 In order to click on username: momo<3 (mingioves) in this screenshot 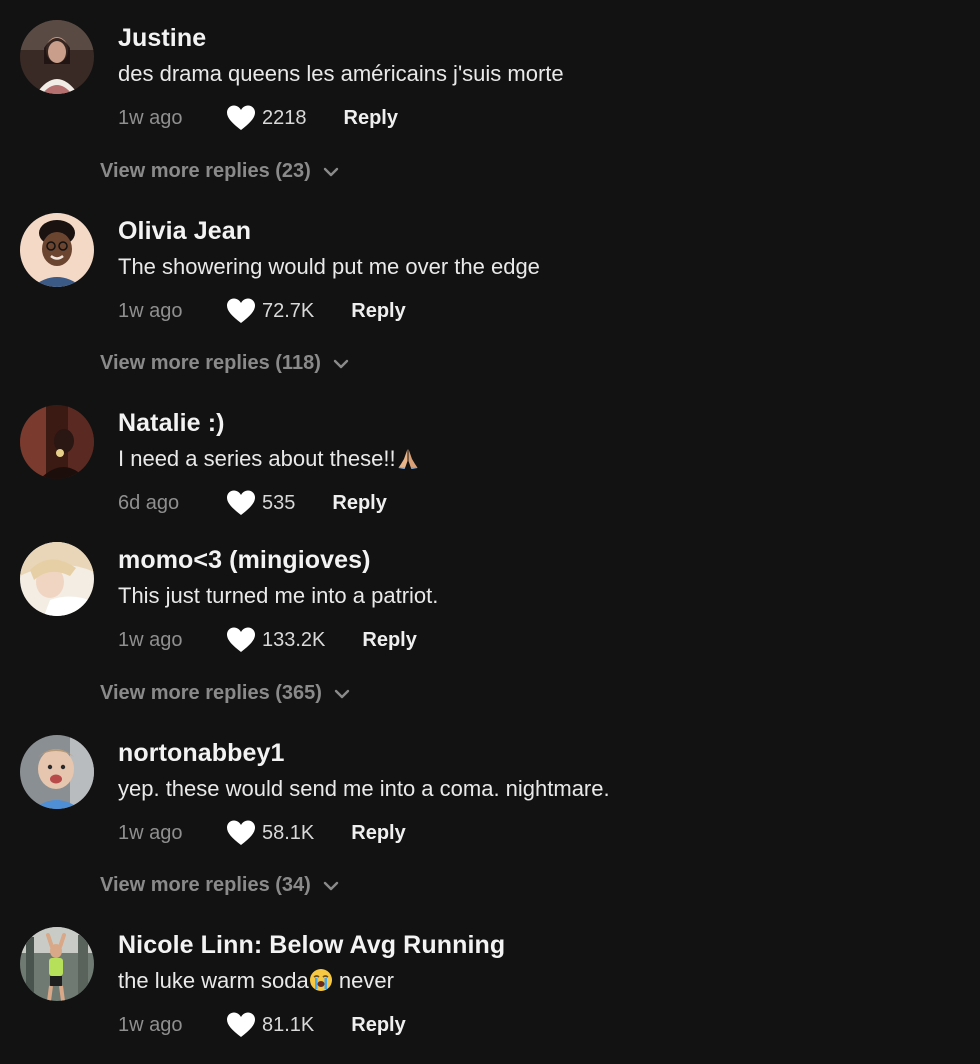, I will do `click(244, 560)`.